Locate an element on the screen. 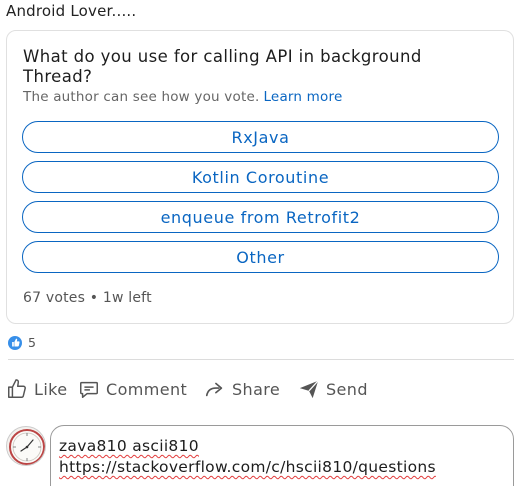 The width and height of the screenshot is (518, 486). send-label: Send is located at coordinates (347, 389).